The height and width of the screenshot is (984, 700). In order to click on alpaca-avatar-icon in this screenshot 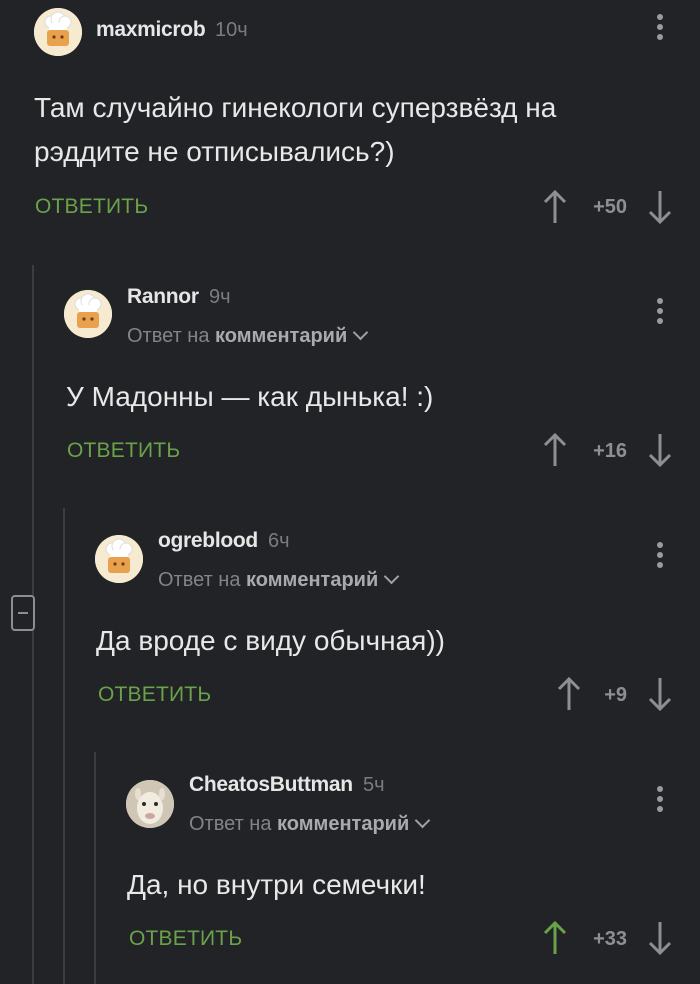, I will do `click(150, 804)`.